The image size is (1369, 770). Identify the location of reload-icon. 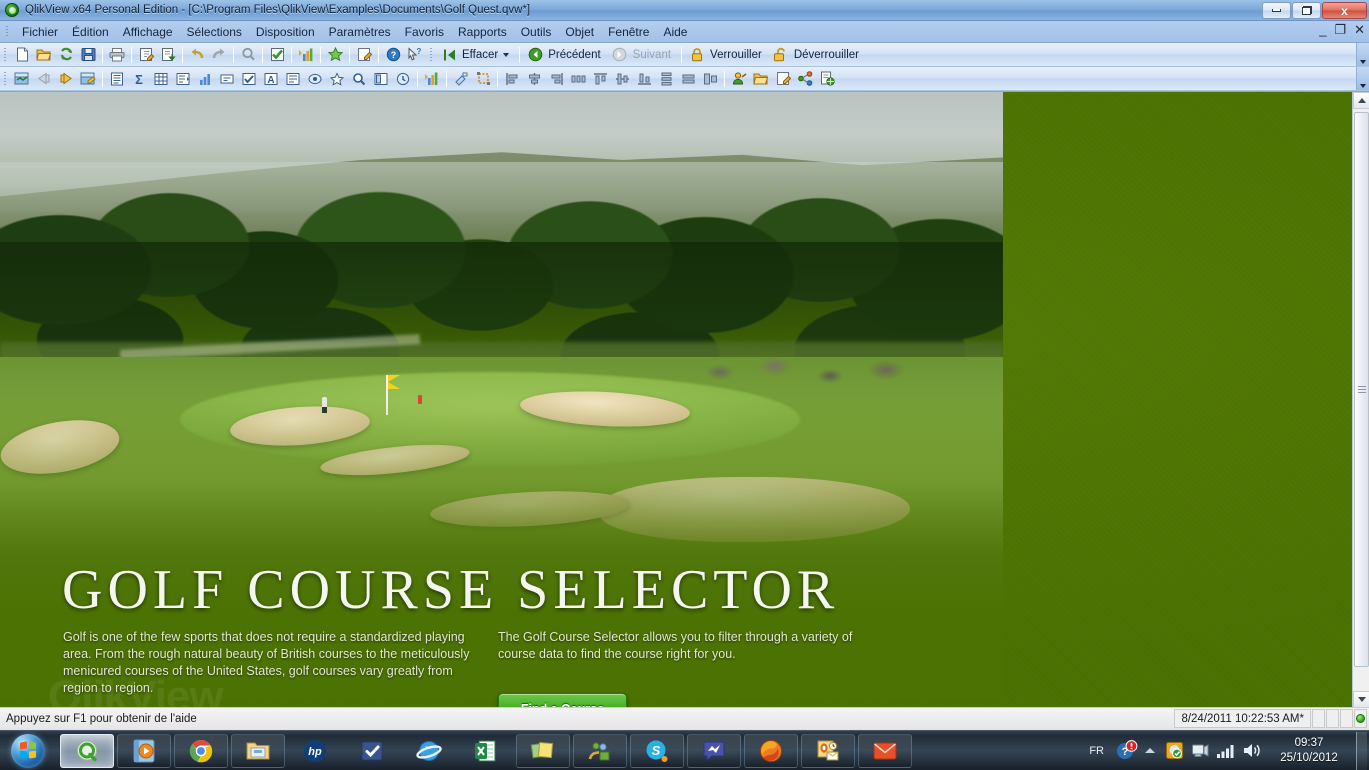
(66, 55).